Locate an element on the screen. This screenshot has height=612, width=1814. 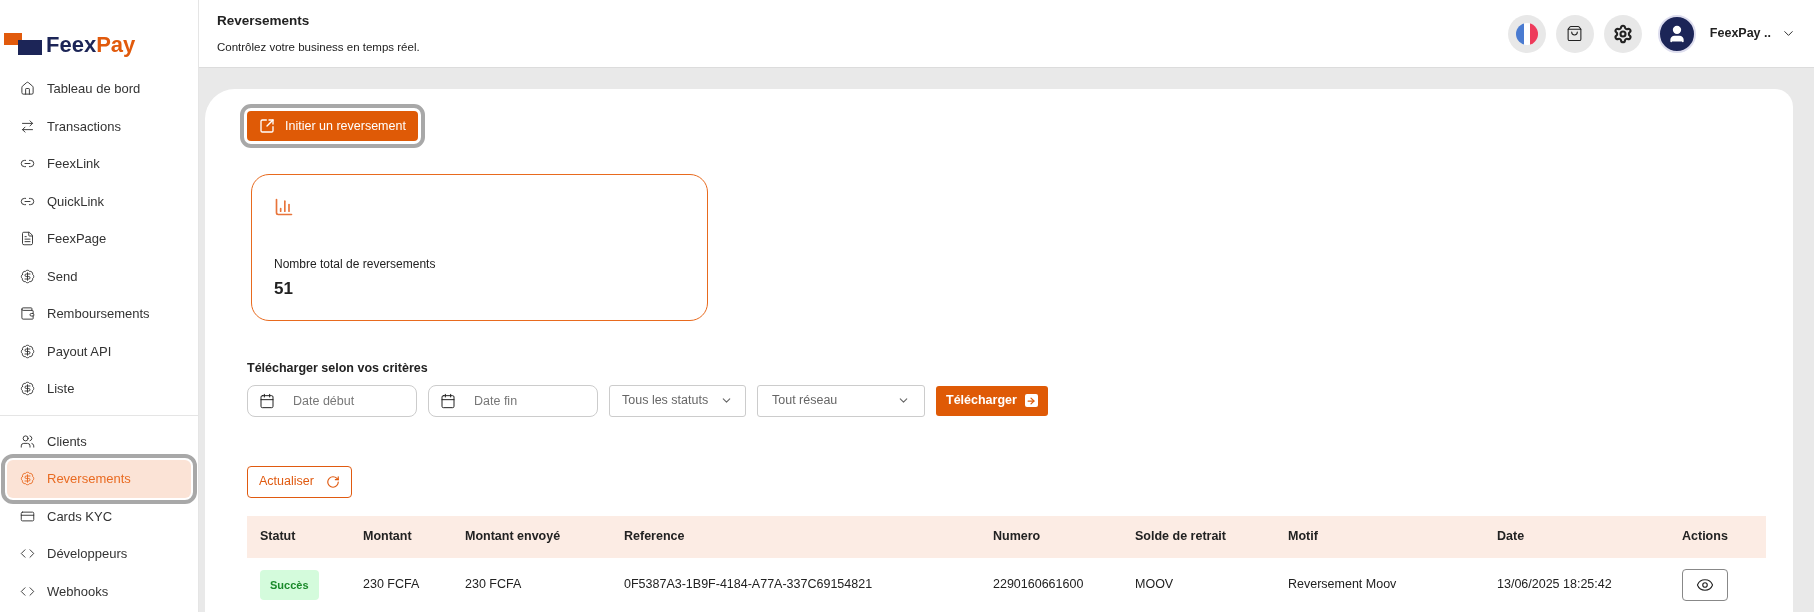
bar-chart-icon is located at coordinates (284, 207).